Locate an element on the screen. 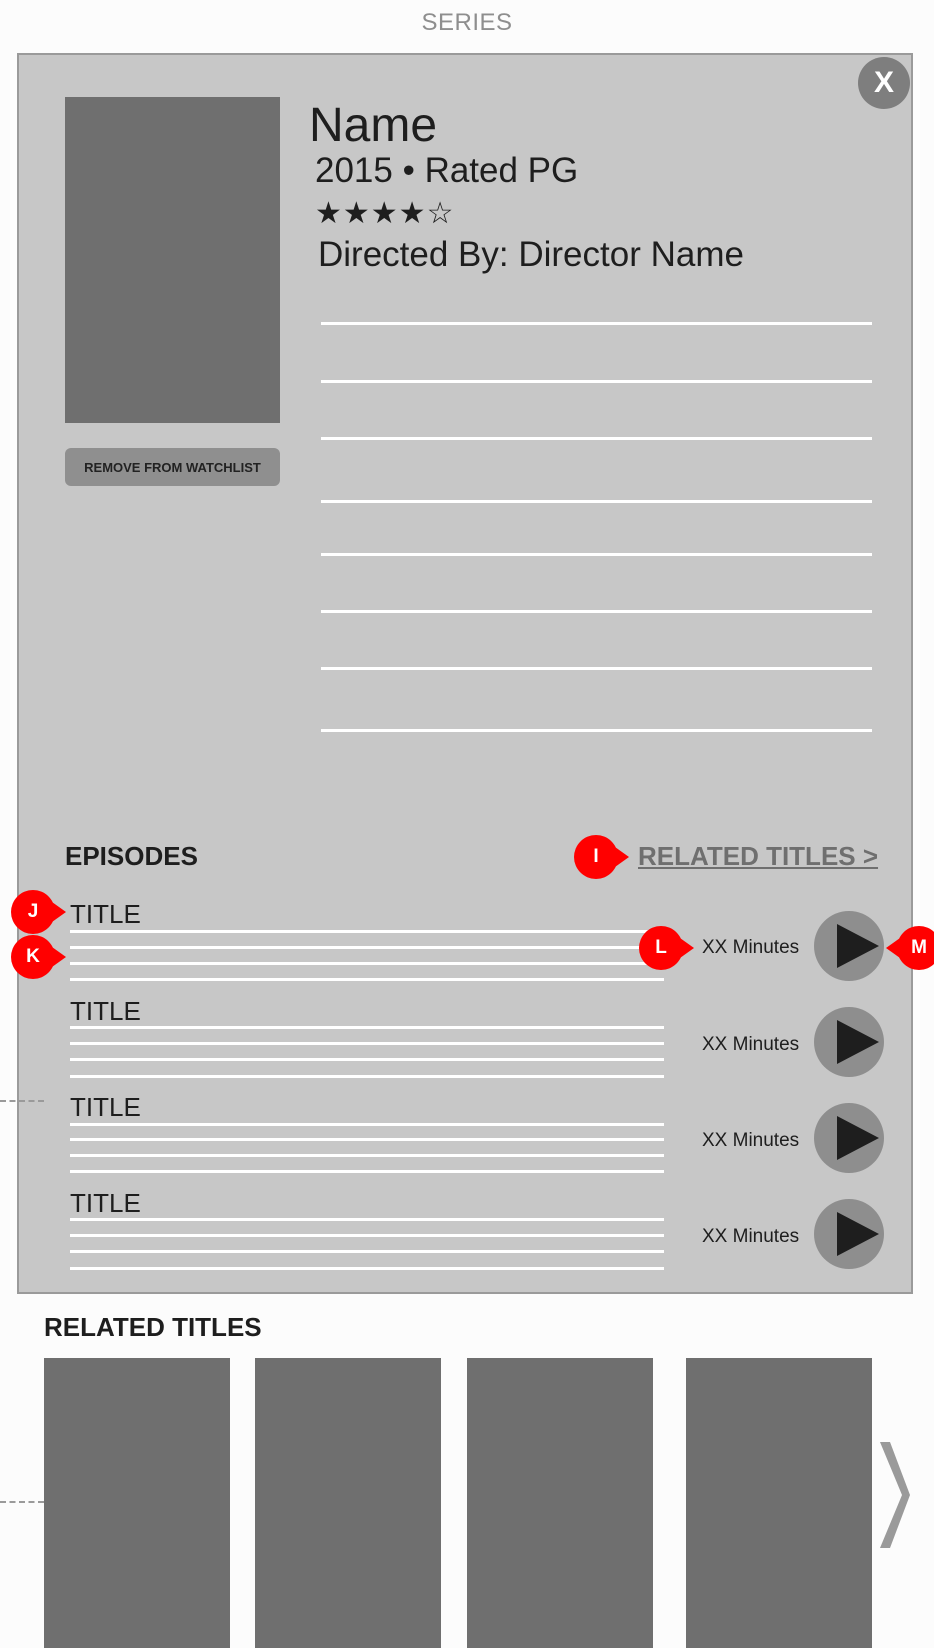 This screenshot has width=934, height=1648. annotation-marker-l: L is located at coordinates (666, 948).